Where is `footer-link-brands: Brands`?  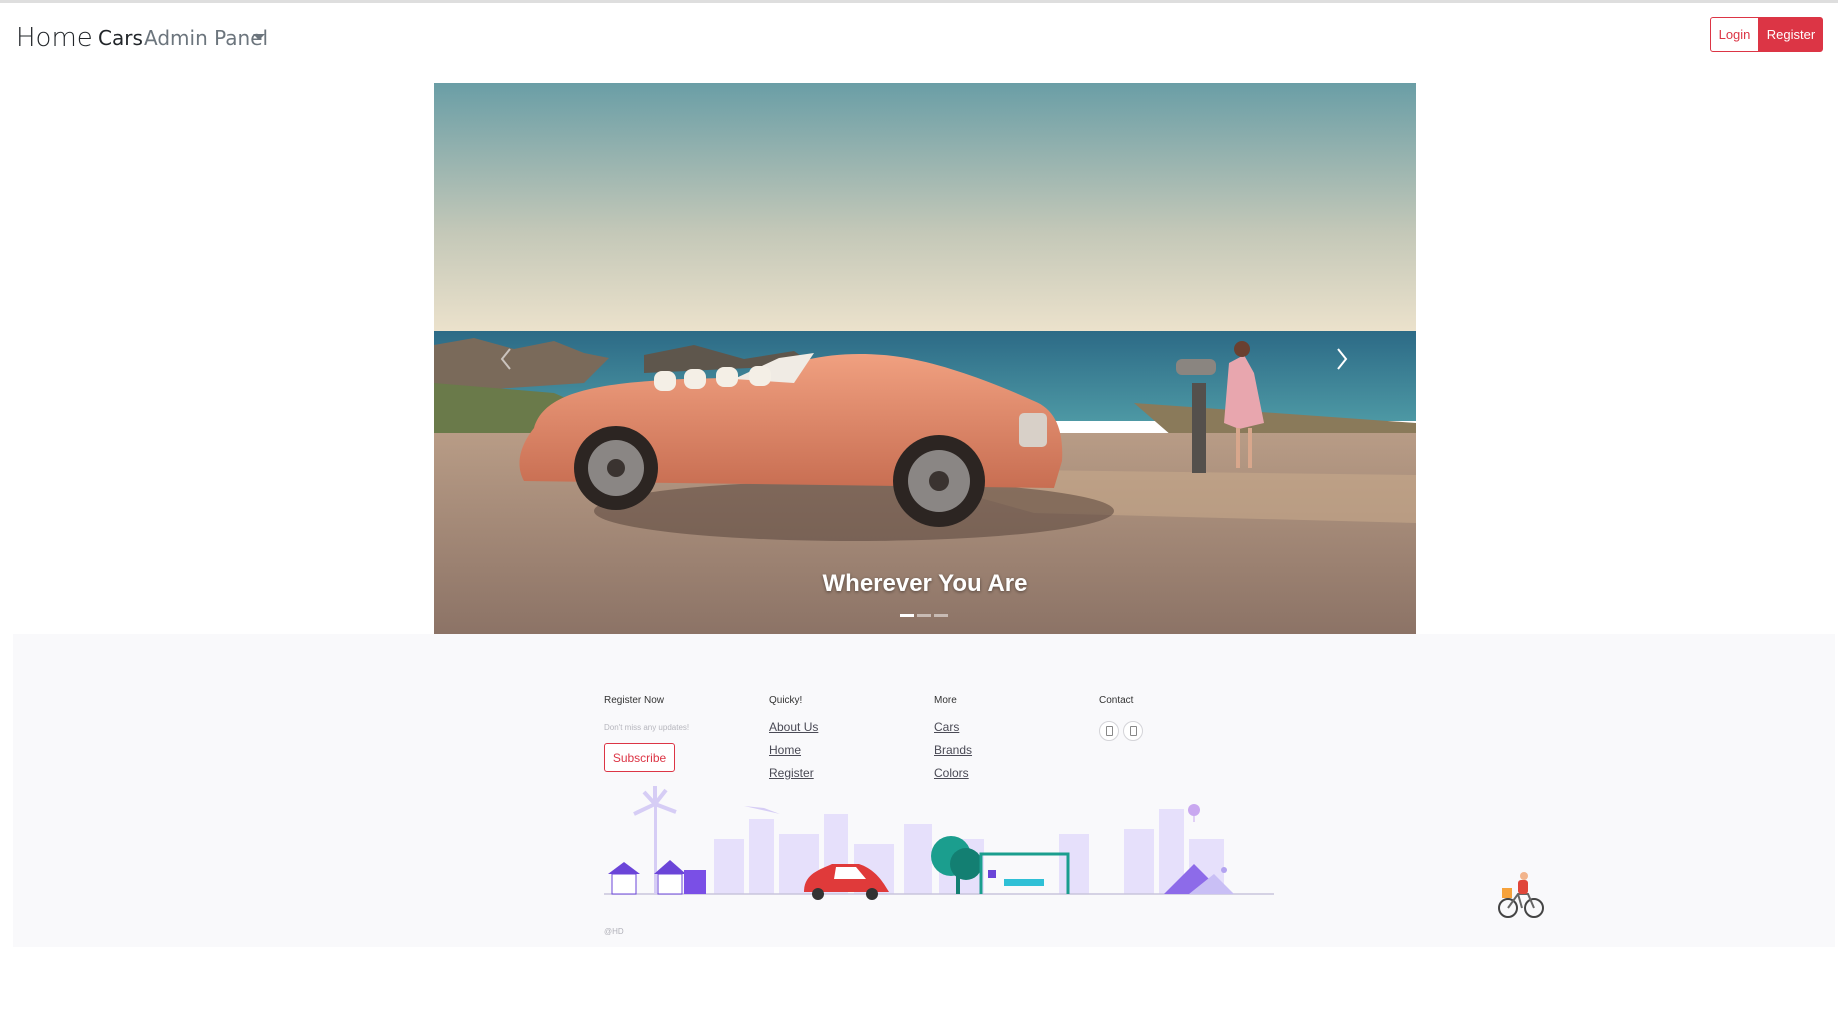
footer-link-brands: Brands is located at coordinates (953, 750).